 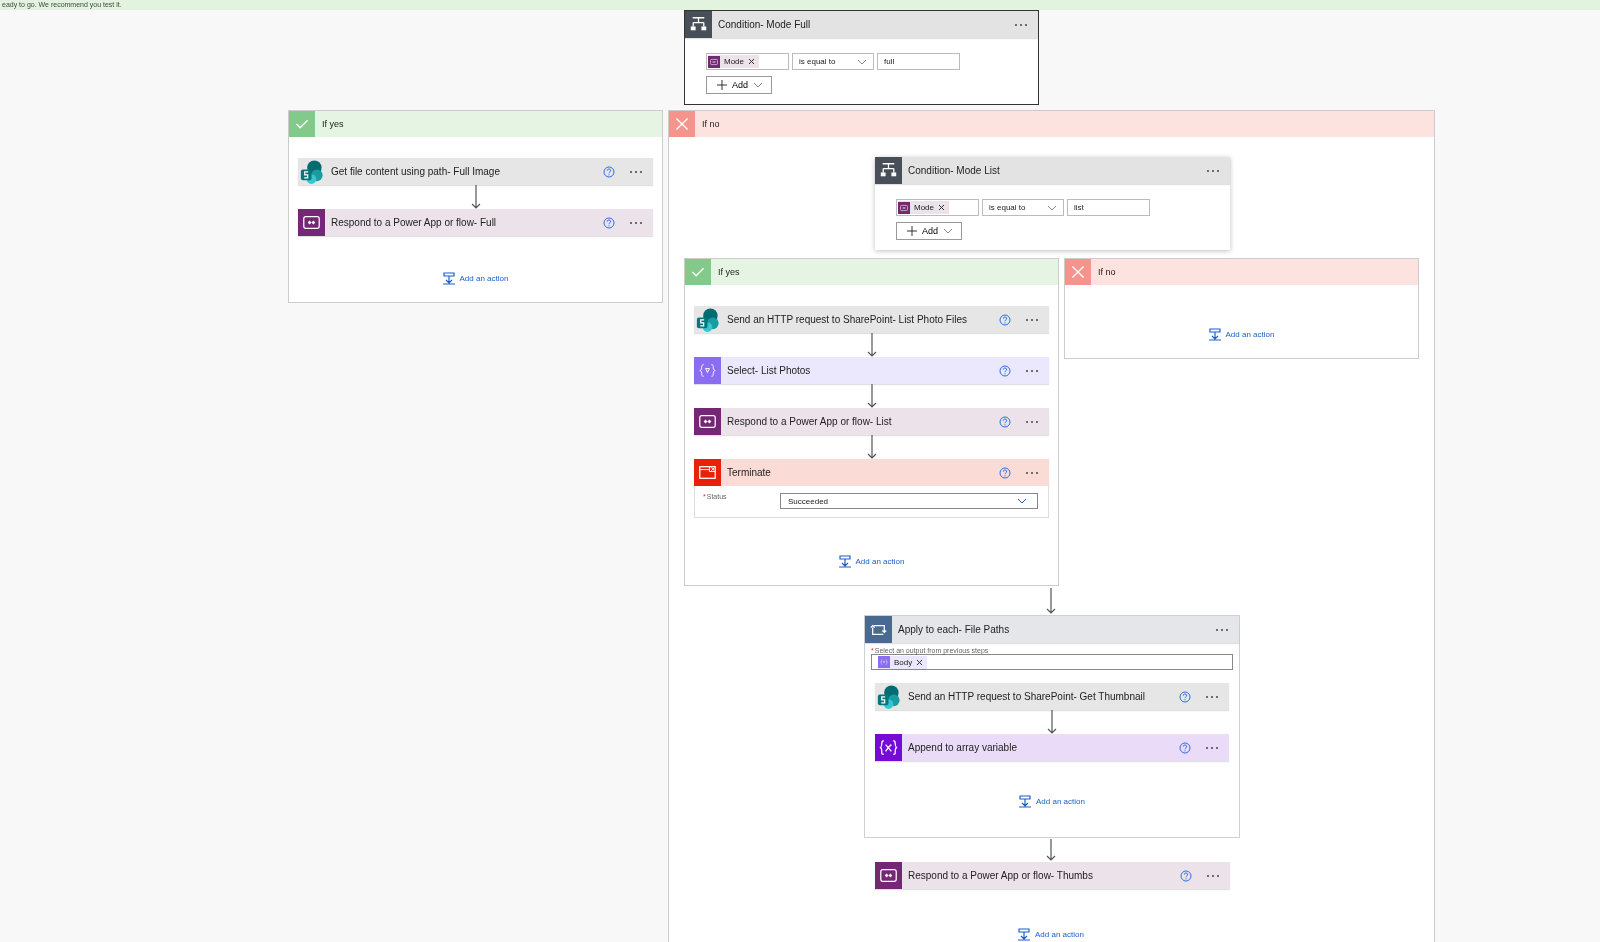 I want to click on card-title: Terminate, so click(x=749, y=472).